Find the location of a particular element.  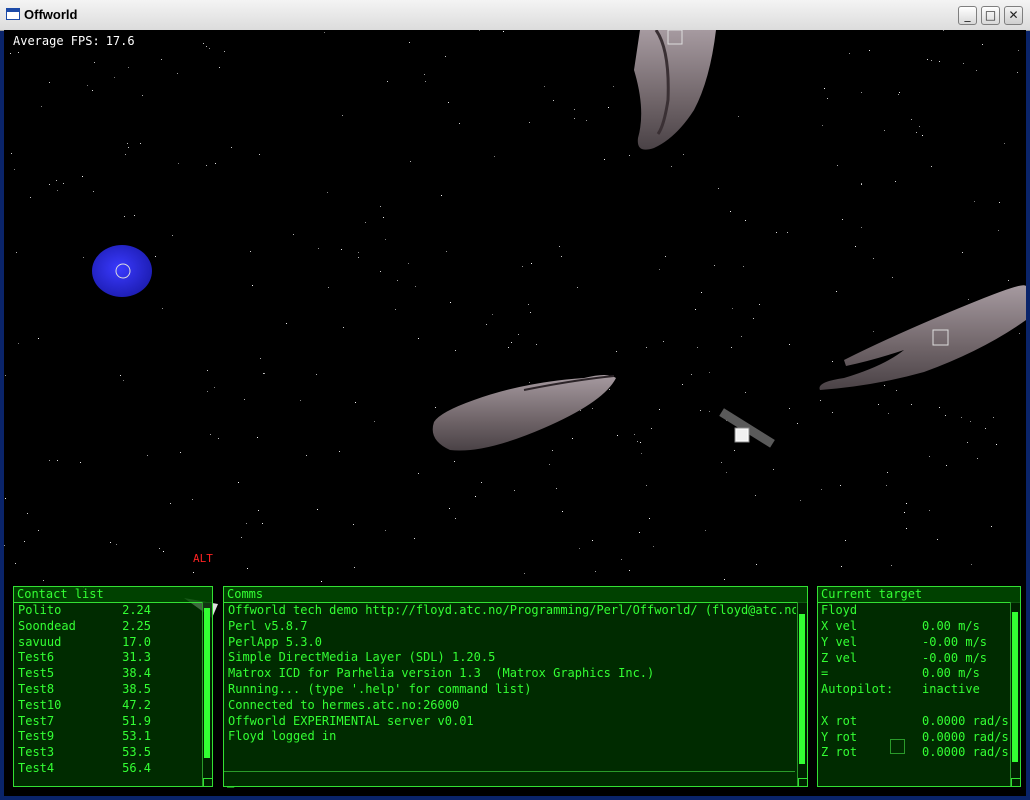

contact-name: Test3 is located at coordinates (36, 752).